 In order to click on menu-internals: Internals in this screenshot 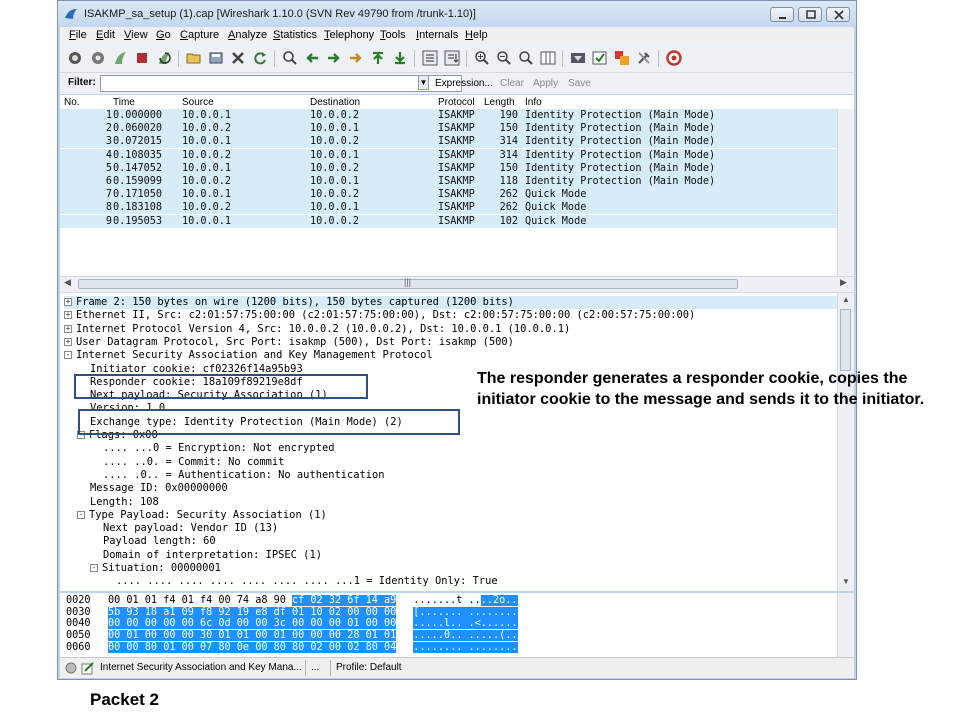, I will do `click(437, 35)`.